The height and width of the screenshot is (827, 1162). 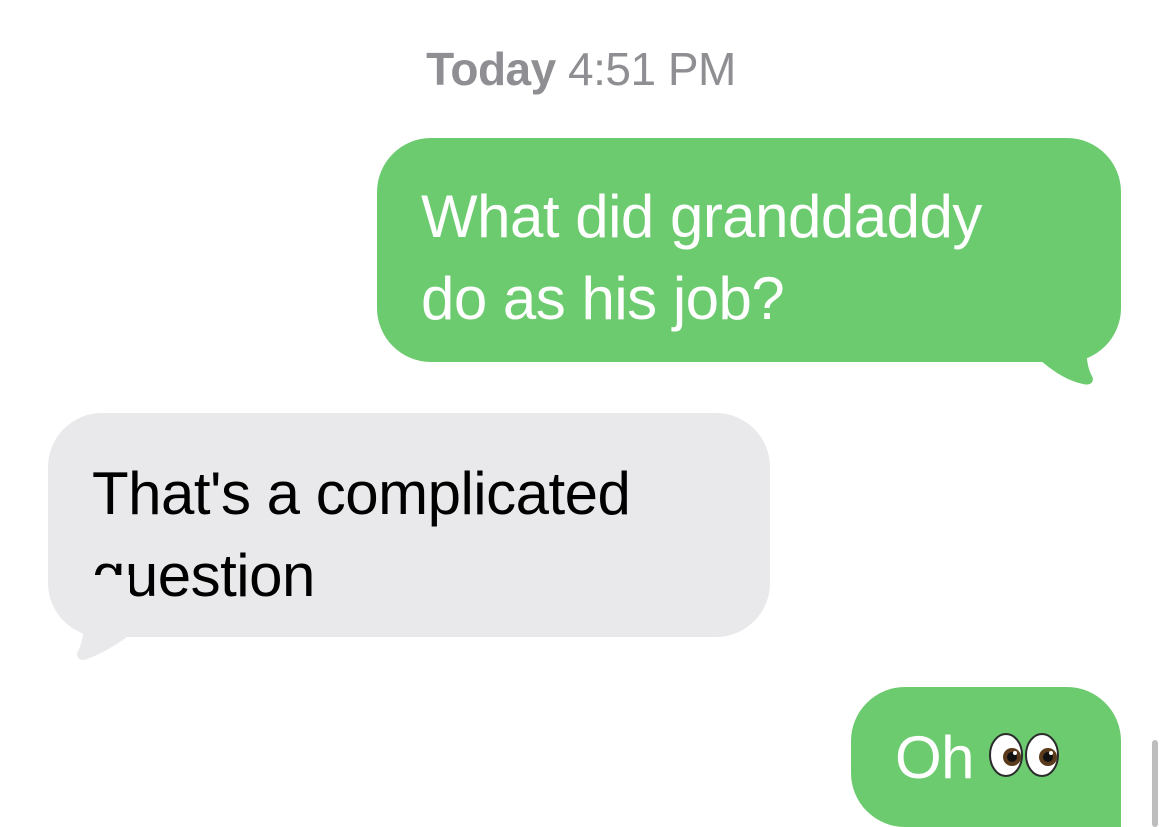 What do you see at coordinates (1155, 783) in the screenshot?
I see `vertical-scrollbar` at bounding box center [1155, 783].